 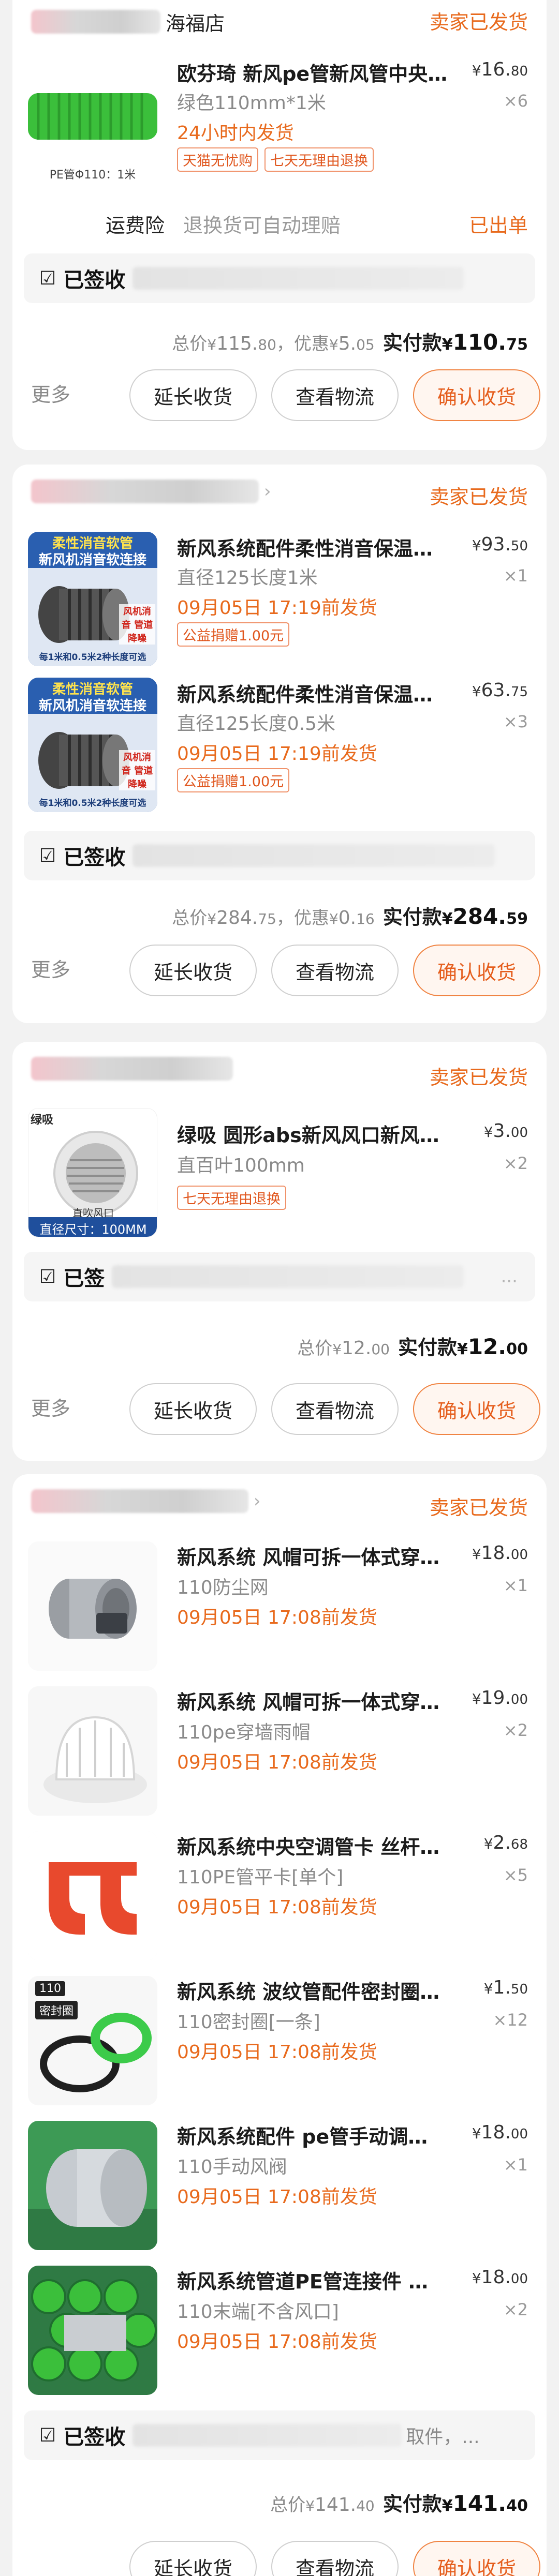 I want to click on order-summary: 总价 ¥141.40 实付款 ¥141.40, so click(x=399, y=2504).